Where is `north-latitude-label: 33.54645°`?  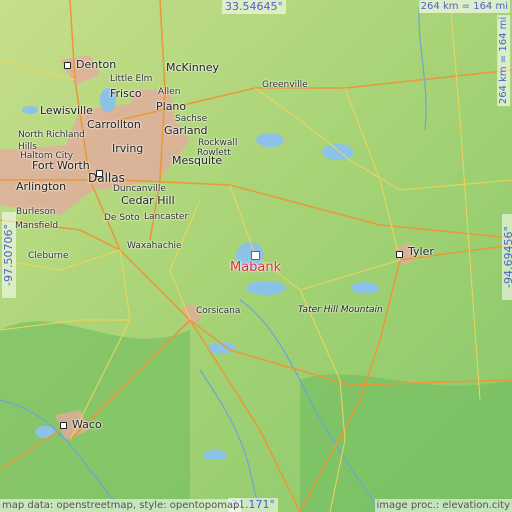 north-latitude-label: 33.54645° is located at coordinates (254, 7).